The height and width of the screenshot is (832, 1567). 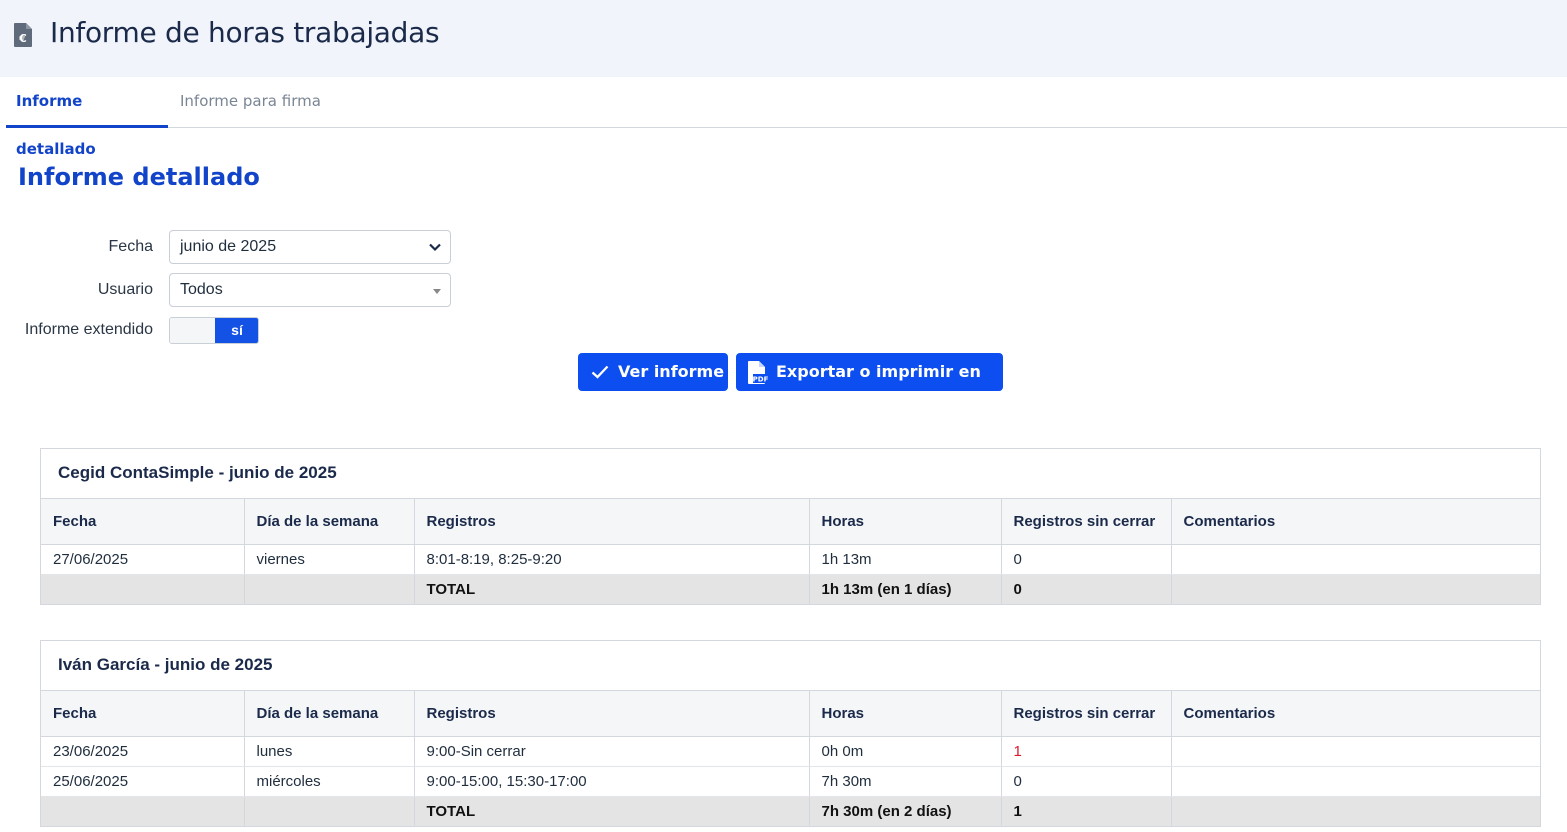 I want to click on total-horas: 1h 13m (en 1 días), so click(x=905, y=589).